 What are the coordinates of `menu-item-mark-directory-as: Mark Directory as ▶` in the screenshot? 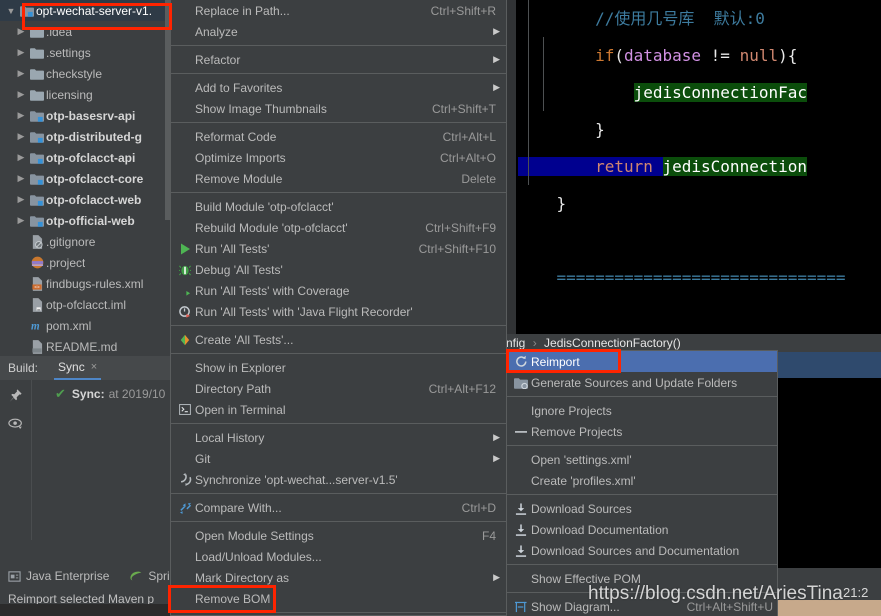 It's located at (338, 577).